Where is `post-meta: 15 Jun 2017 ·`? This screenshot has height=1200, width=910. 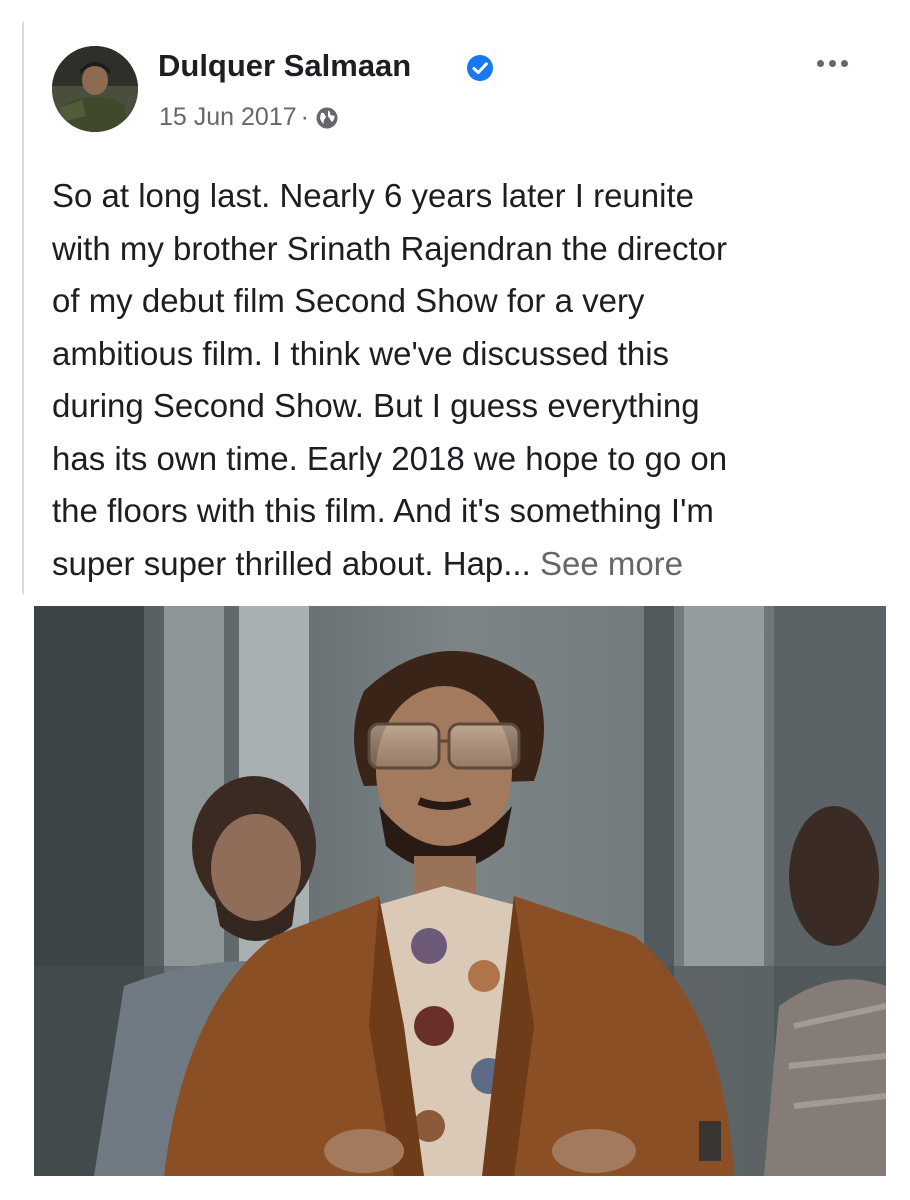 post-meta: 15 Jun 2017 · is located at coordinates (249, 117).